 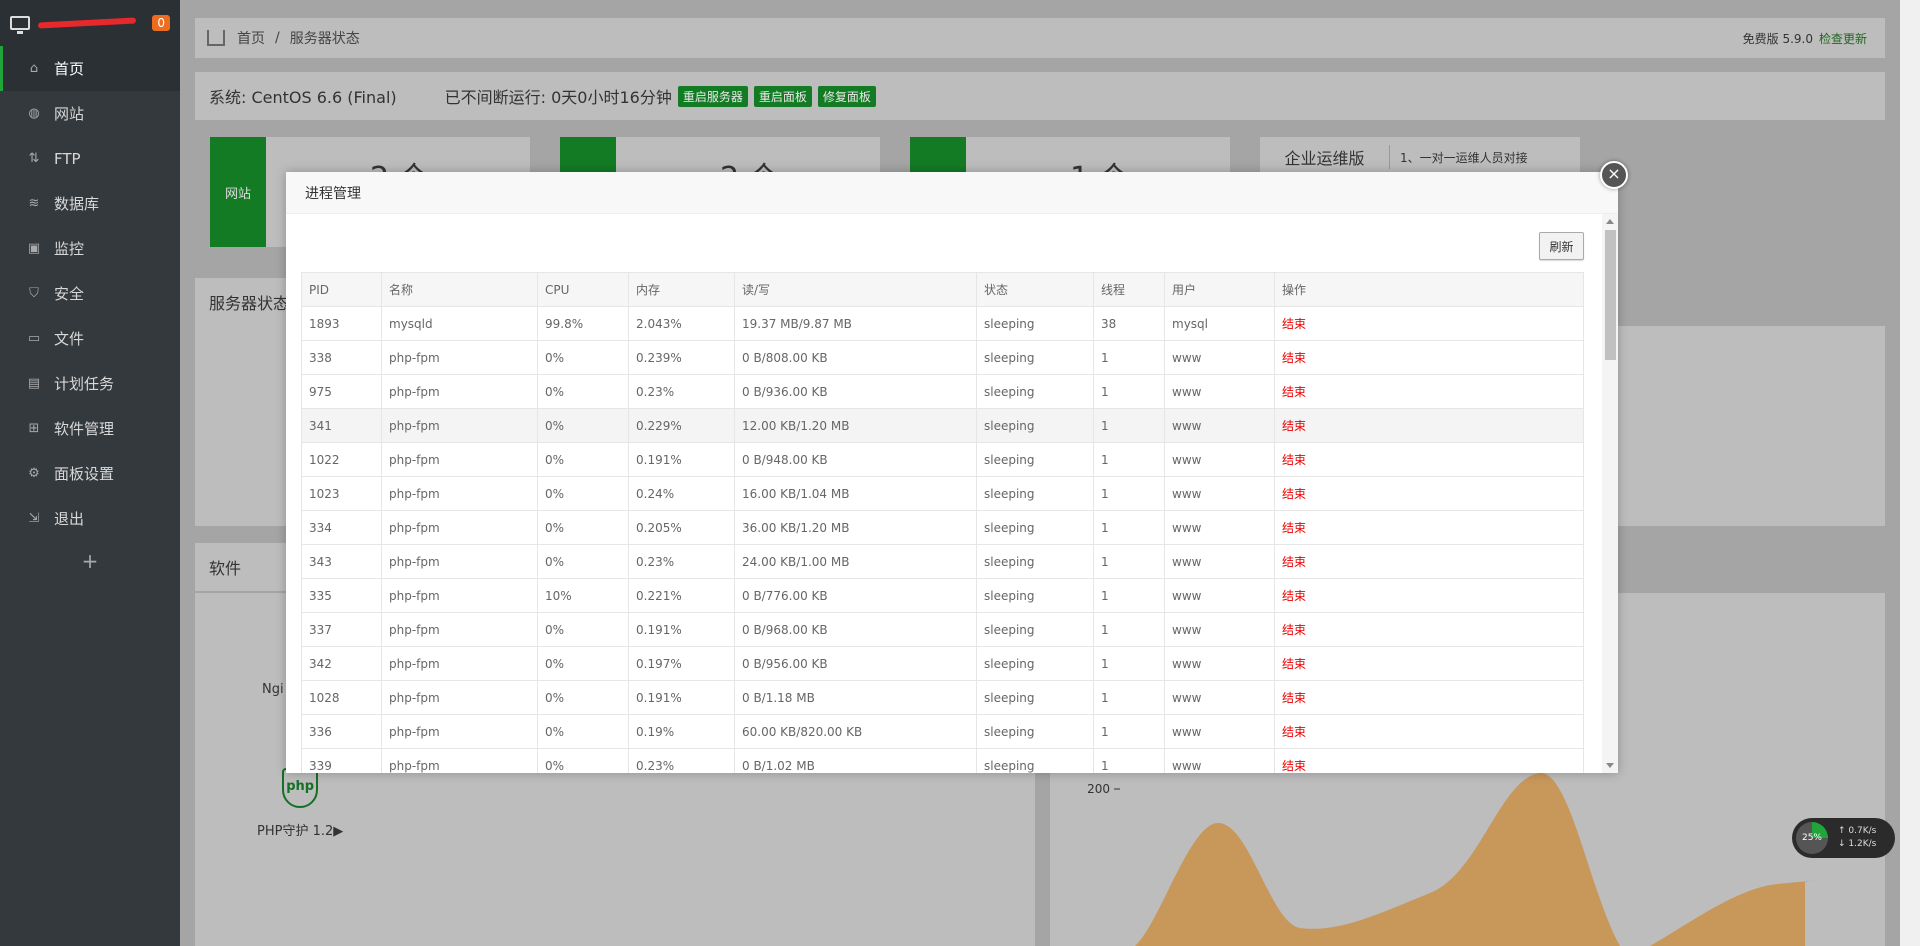 I want to click on sidebar-item-10: ⇲ 退出, so click(x=90, y=518).